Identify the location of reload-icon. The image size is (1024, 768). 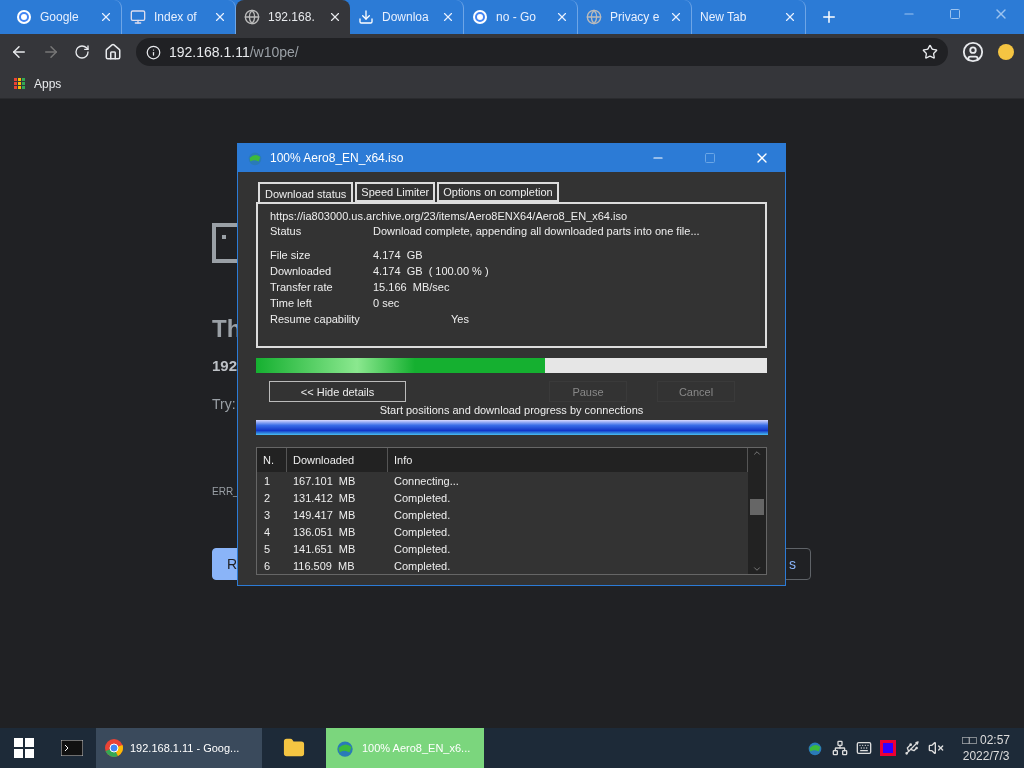
(82, 52).